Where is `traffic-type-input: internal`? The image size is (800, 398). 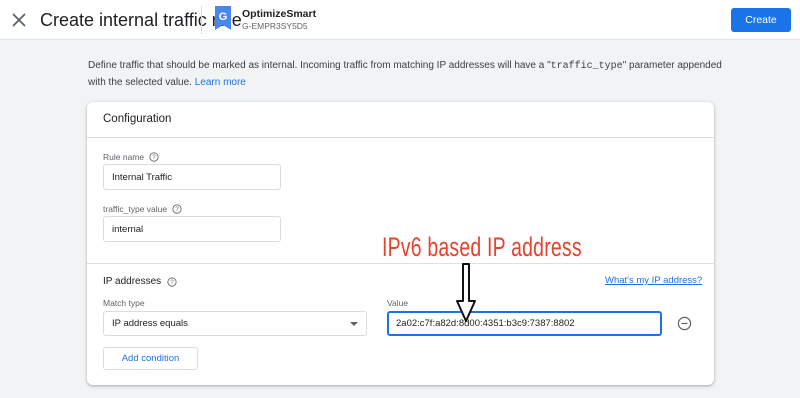 traffic-type-input: internal is located at coordinates (192, 229).